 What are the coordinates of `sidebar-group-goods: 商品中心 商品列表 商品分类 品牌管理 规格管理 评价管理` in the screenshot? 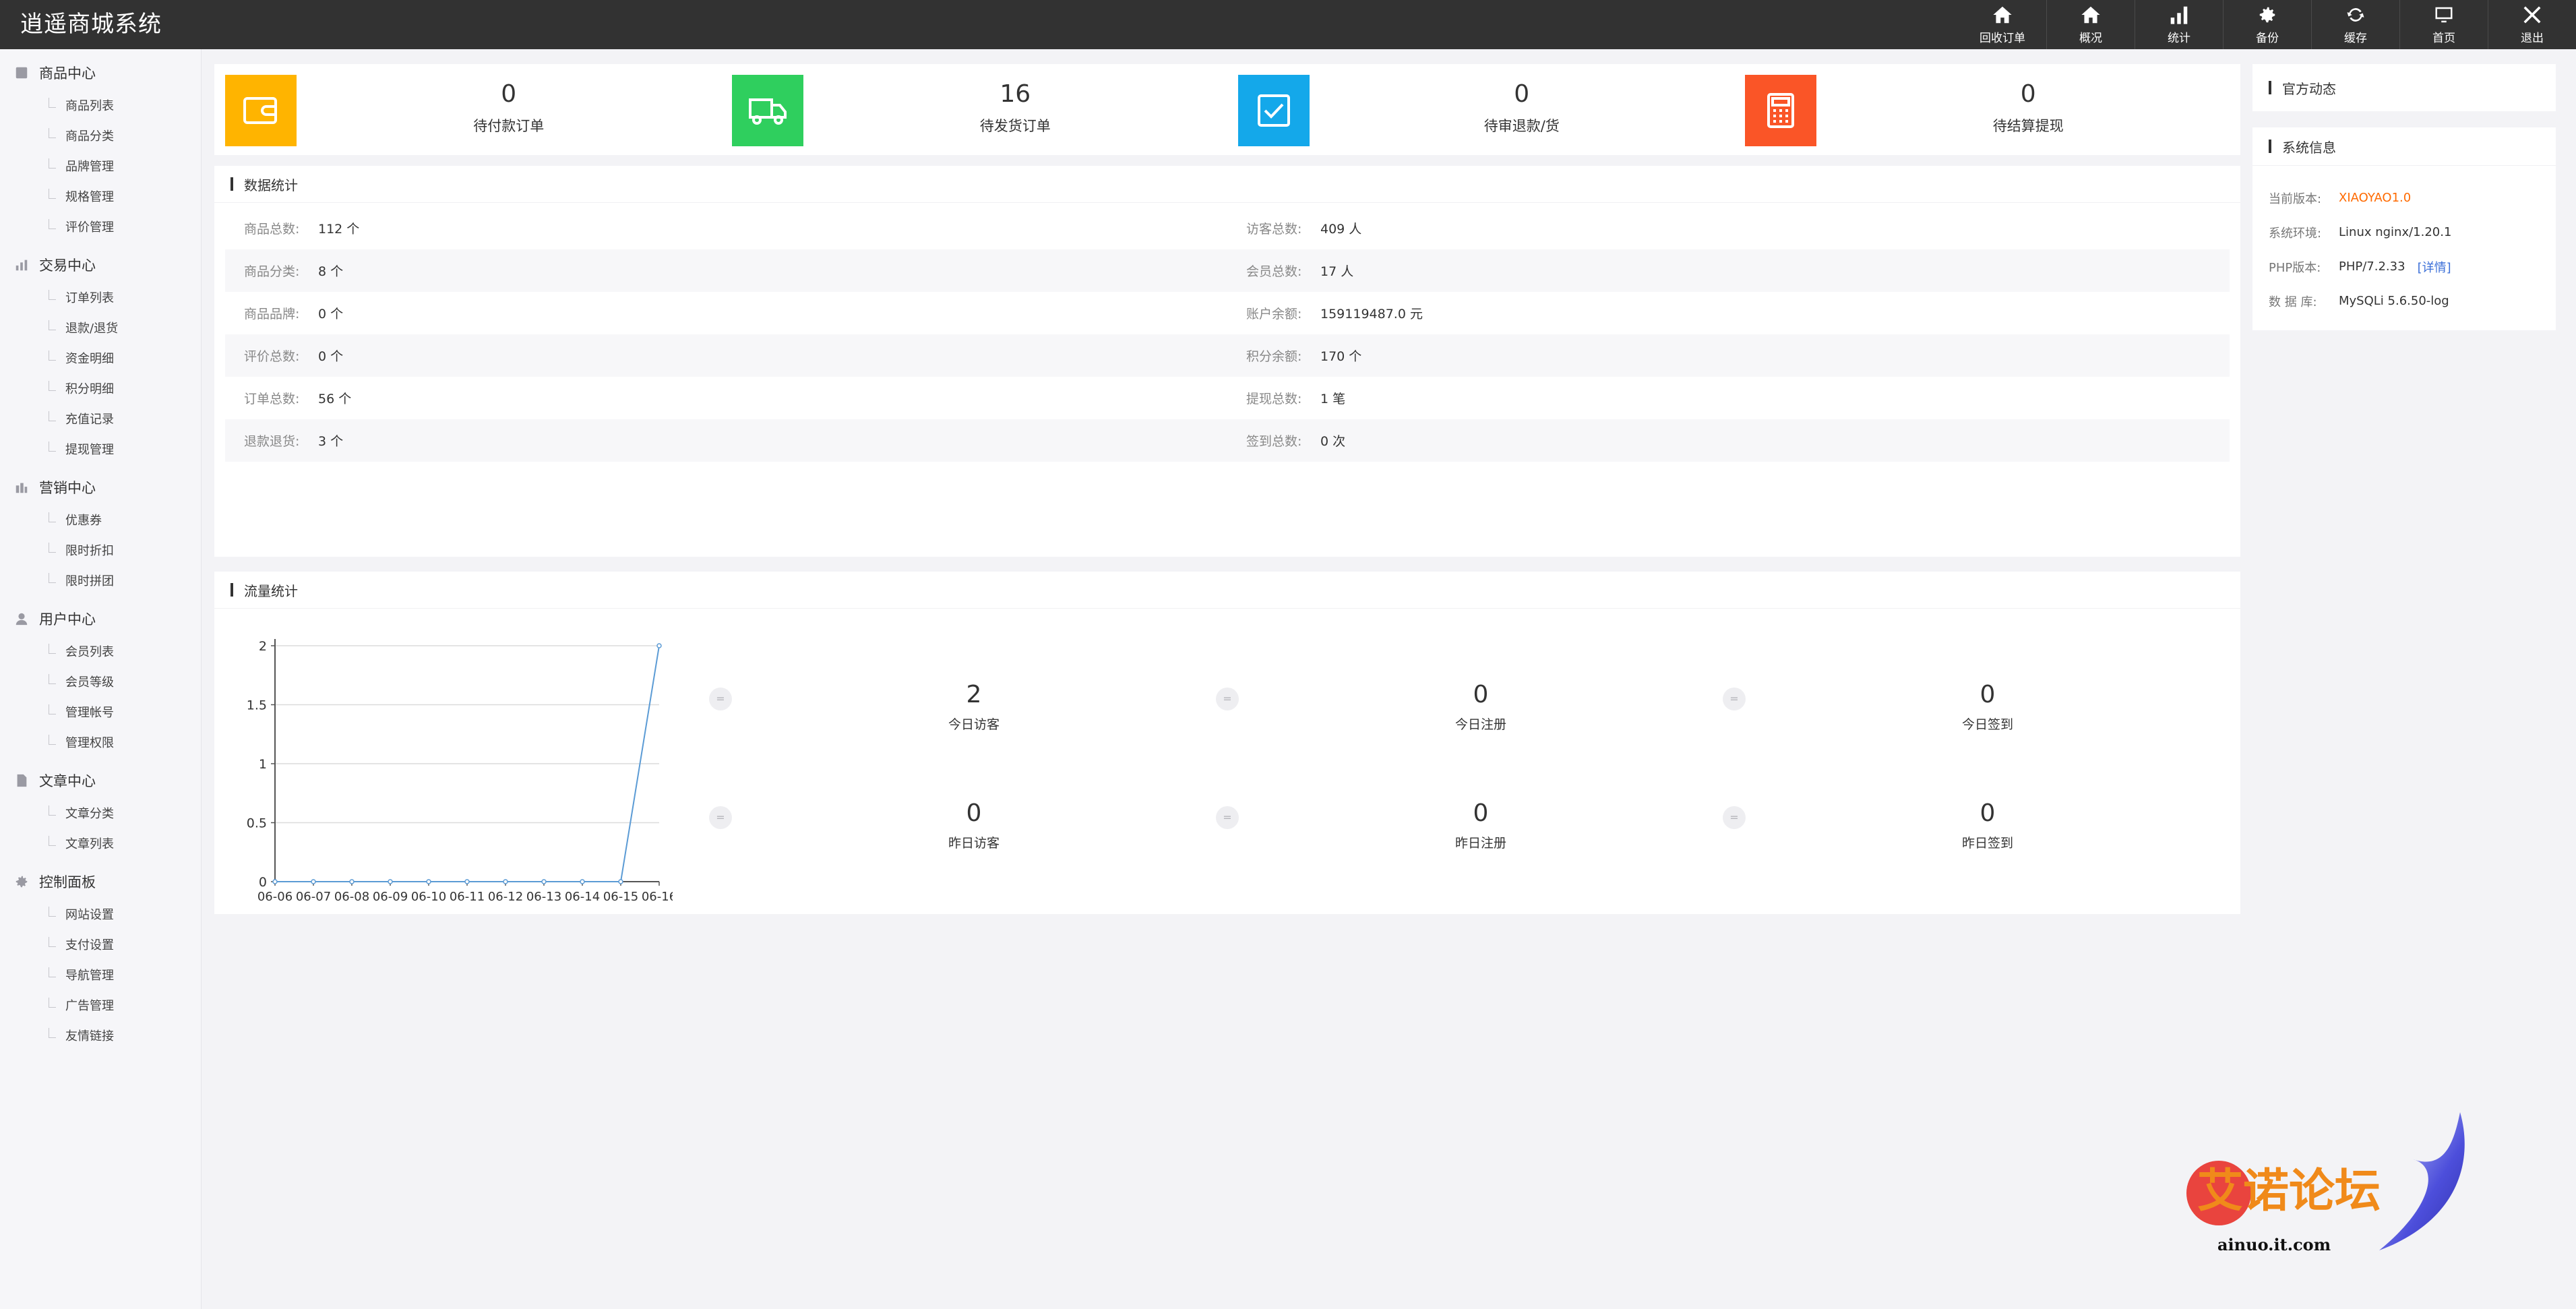 It's located at (100, 148).